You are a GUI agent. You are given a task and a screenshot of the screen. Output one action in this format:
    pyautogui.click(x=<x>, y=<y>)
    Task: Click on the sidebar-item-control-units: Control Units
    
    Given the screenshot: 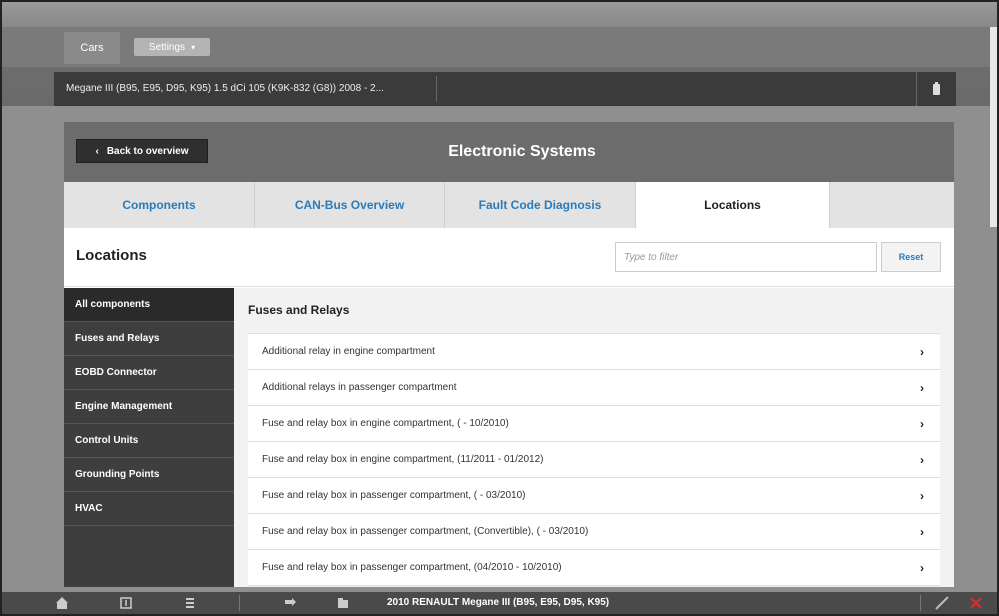 What is the action you would take?
    pyautogui.click(x=149, y=441)
    